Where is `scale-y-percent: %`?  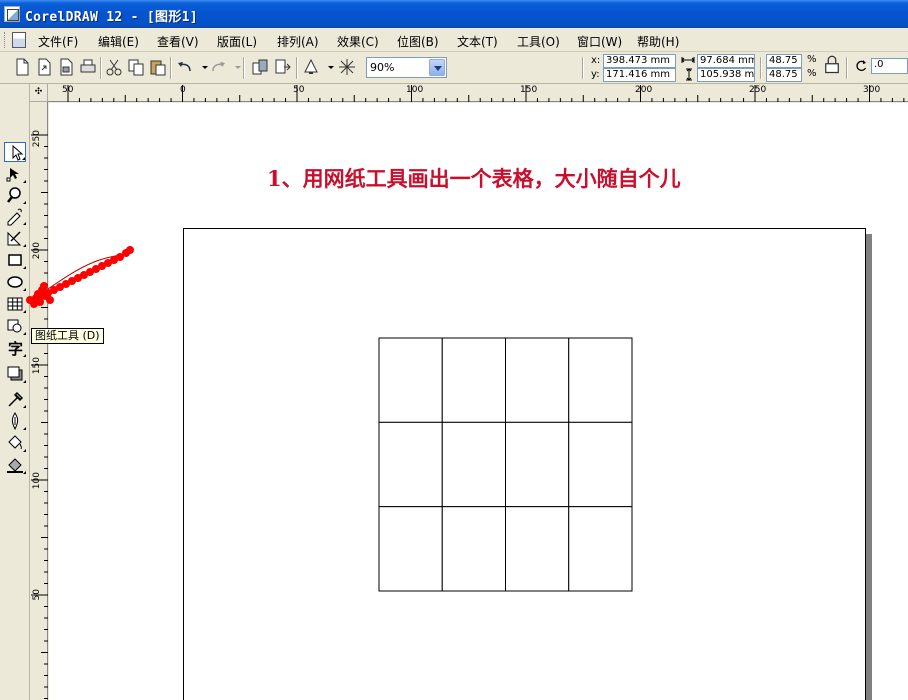 scale-y-percent: % is located at coordinates (812, 73).